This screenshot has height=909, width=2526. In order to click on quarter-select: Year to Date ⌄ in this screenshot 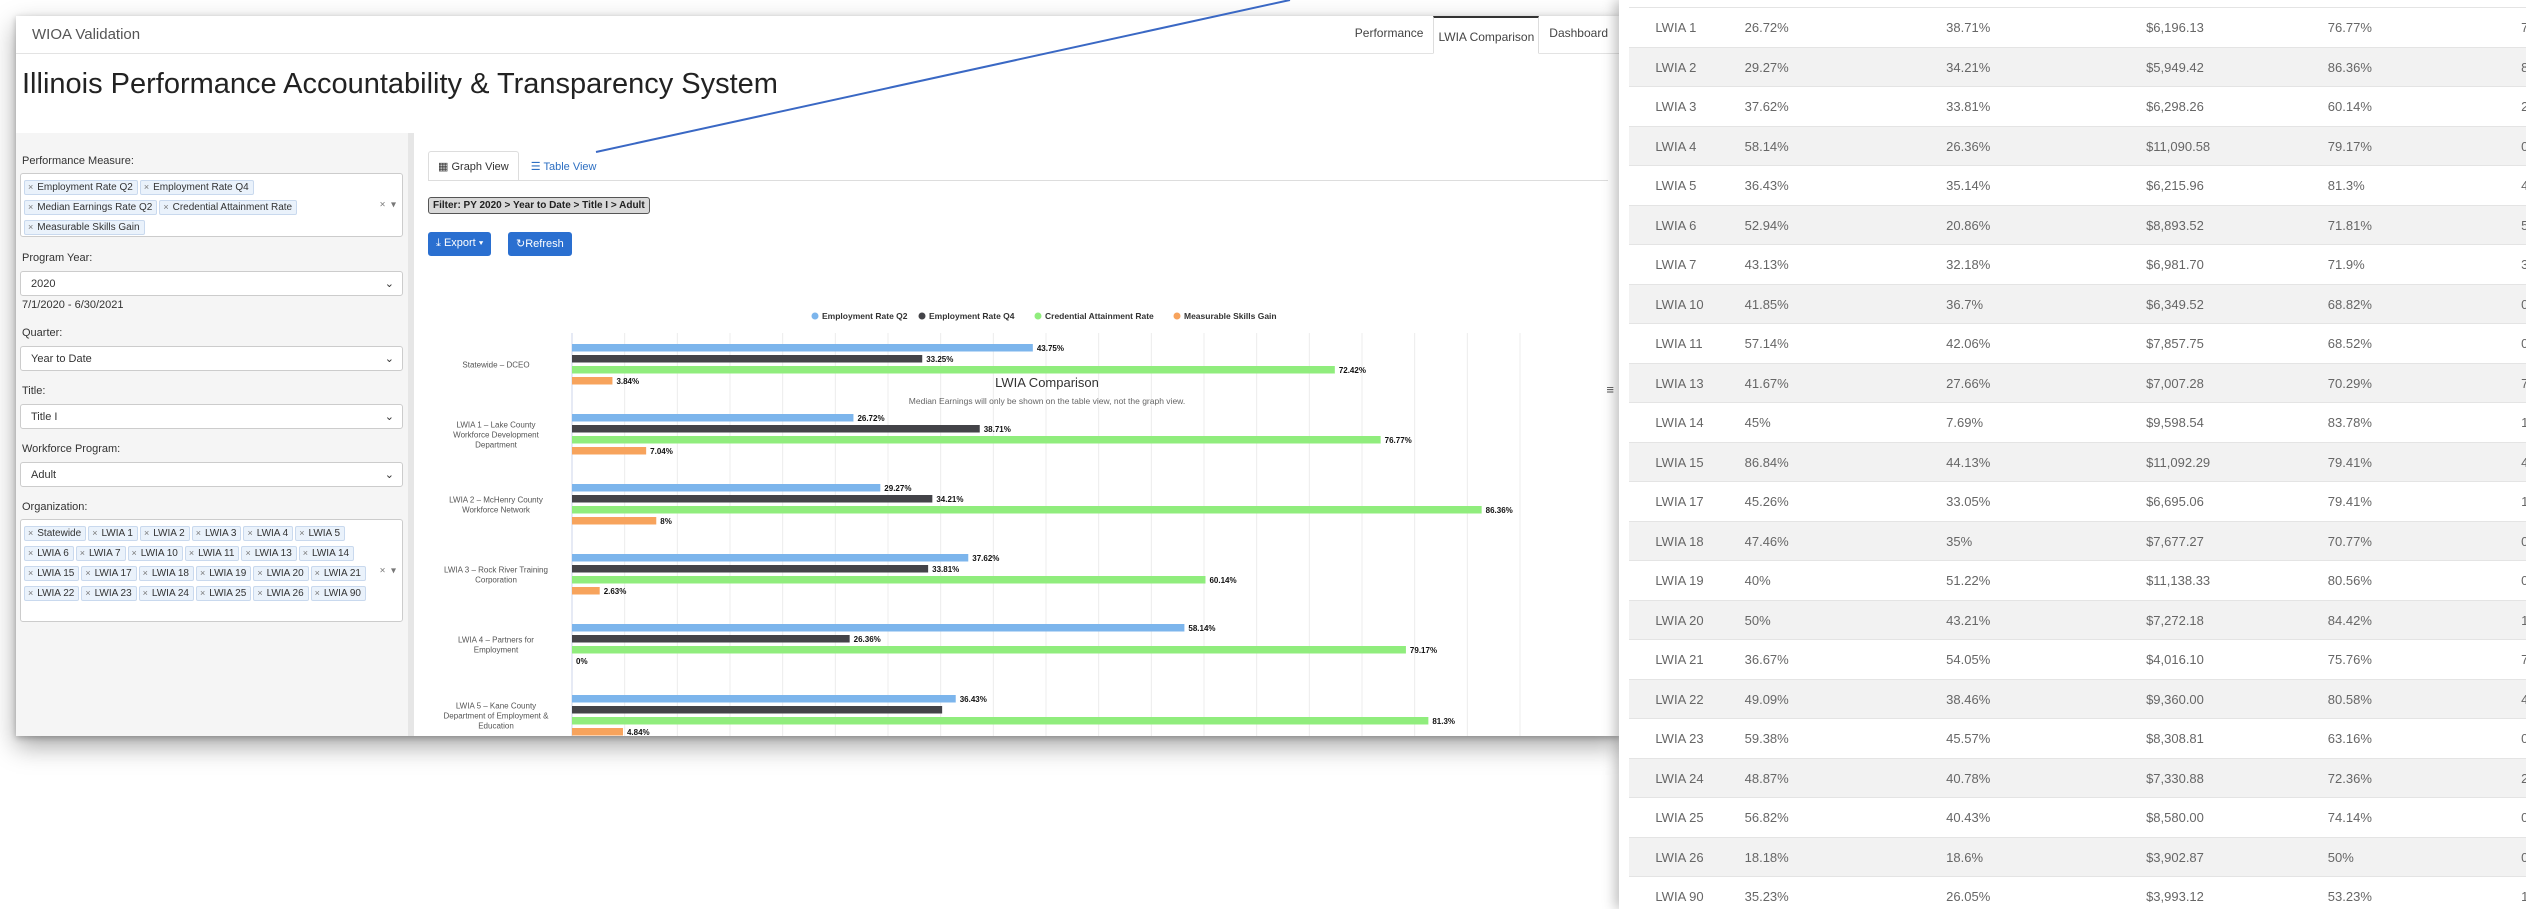, I will do `click(211, 358)`.